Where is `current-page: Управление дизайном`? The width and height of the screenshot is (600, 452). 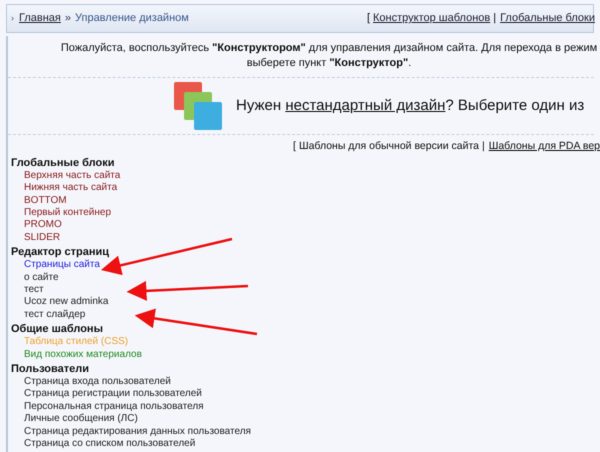
current-page: Управление дизайном is located at coordinates (132, 18).